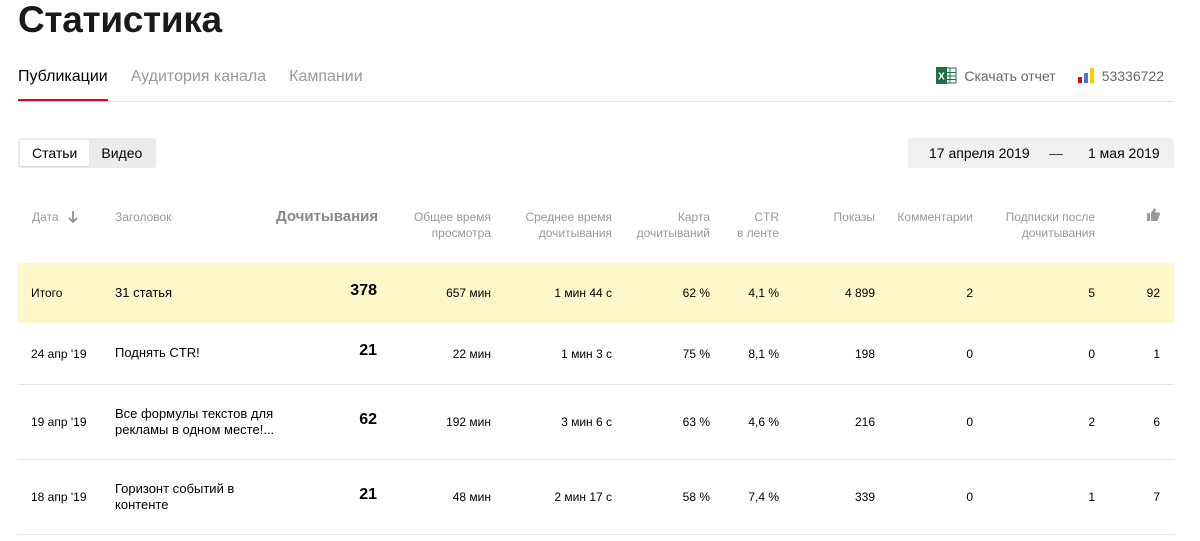 The width and height of the screenshot is (1200, 541). What do you see at coordinates (766, 217) in the screenshot?
I see `header-ctr-line1: CTR` at bounding box center [766, 217].